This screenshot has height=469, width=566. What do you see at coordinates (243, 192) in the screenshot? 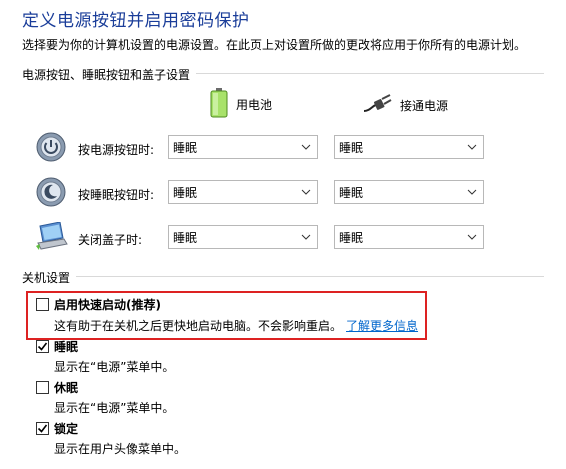
I see `sleep-button-battery-select: 睡眠` at bounding box center [243, 192].